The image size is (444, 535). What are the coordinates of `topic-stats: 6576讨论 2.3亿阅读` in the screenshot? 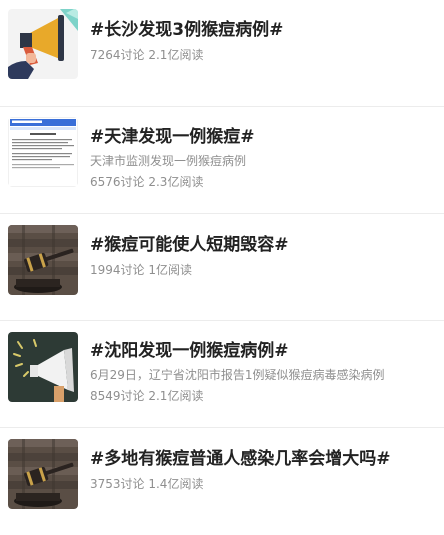 It's located at (147, 182).